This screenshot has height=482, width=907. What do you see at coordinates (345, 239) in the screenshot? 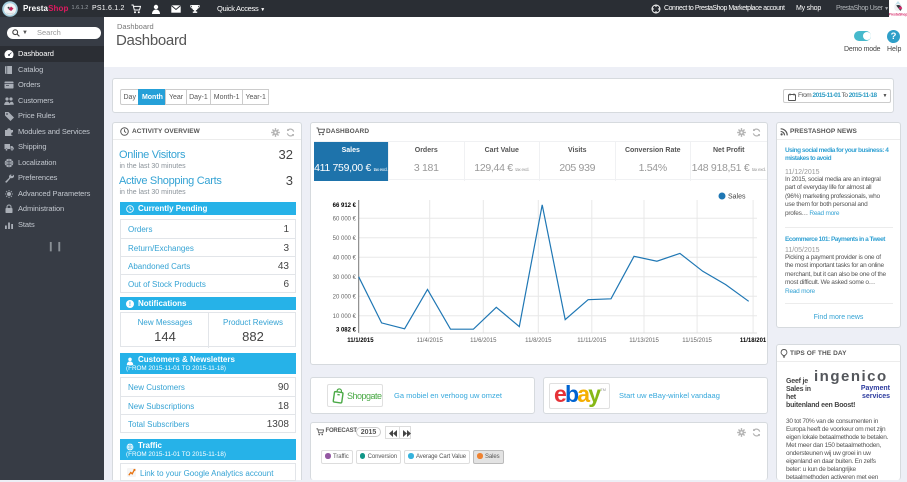
I see `svg-text: 50 000 €` at bounding box center [345, 239].